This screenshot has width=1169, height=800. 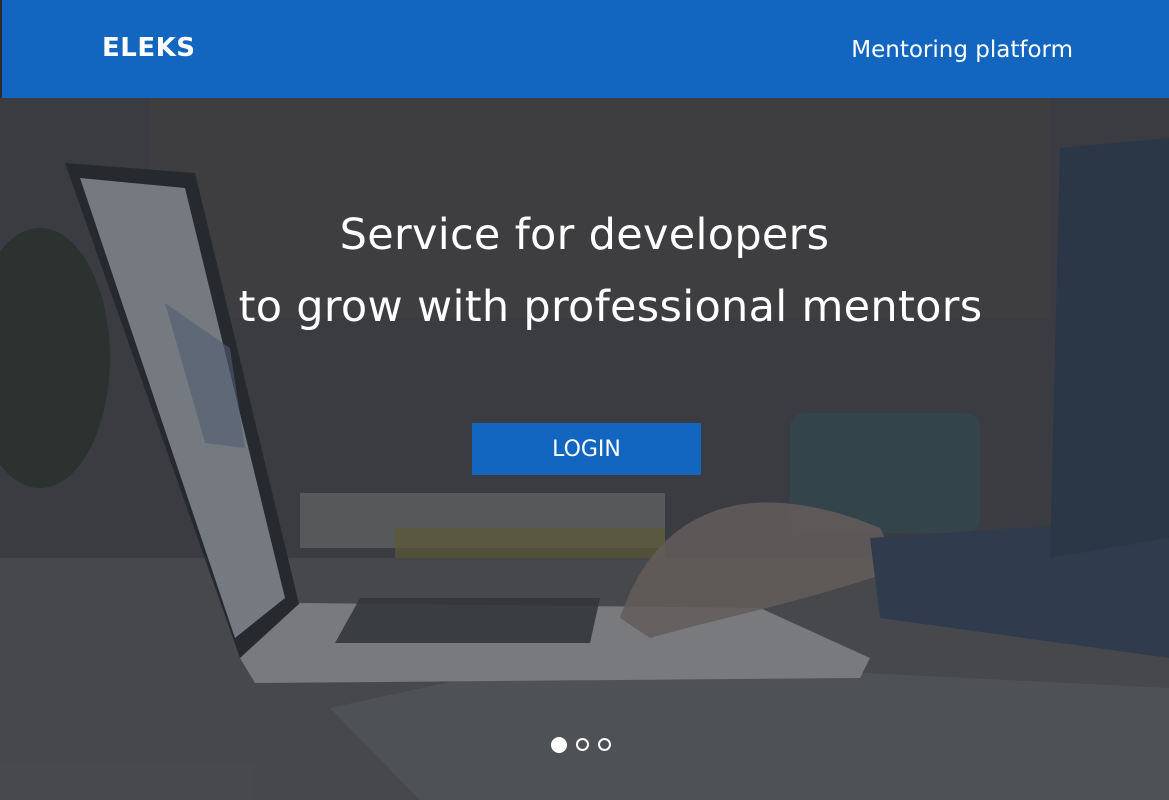 I want to click on top-header: ELEKS Mentoring platform, so click(x=584, y=49).